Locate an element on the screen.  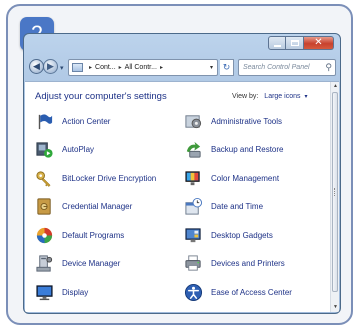
view-by-control: View by: Large icons ▾ is located at coordinates (269, 96).